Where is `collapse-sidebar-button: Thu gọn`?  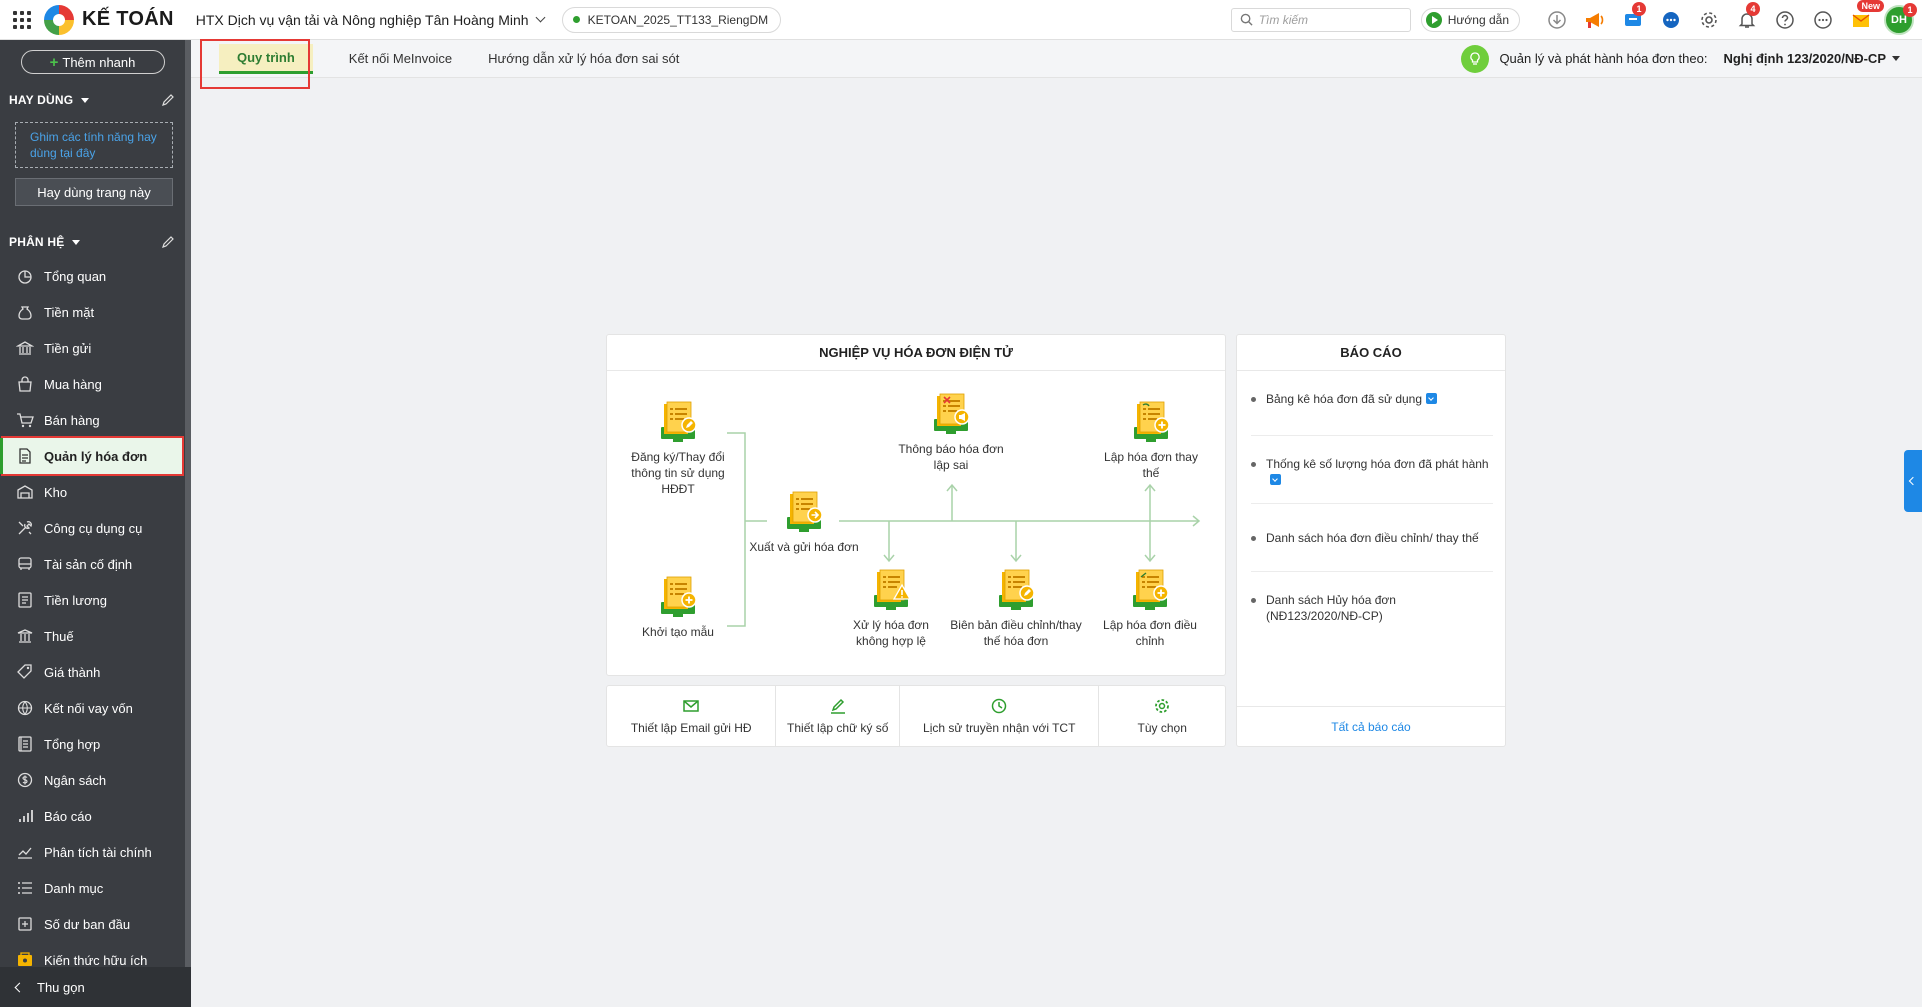 collapse-sidebar-button: Thu gọn is located at coordinates (95, 987).